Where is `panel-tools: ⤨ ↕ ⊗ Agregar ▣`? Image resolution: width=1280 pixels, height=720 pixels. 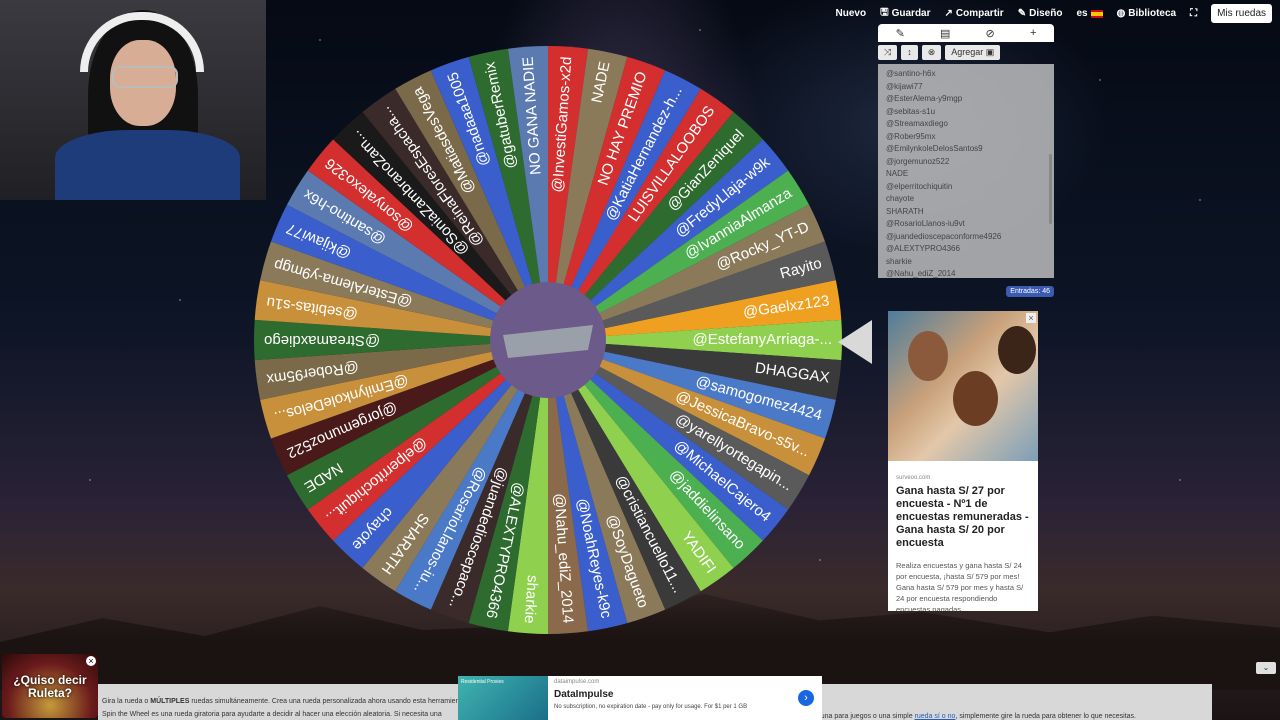
panel-tools: ⤨ ↕ ⊗ Agregar ▣ is located at coordinates (966, 52).